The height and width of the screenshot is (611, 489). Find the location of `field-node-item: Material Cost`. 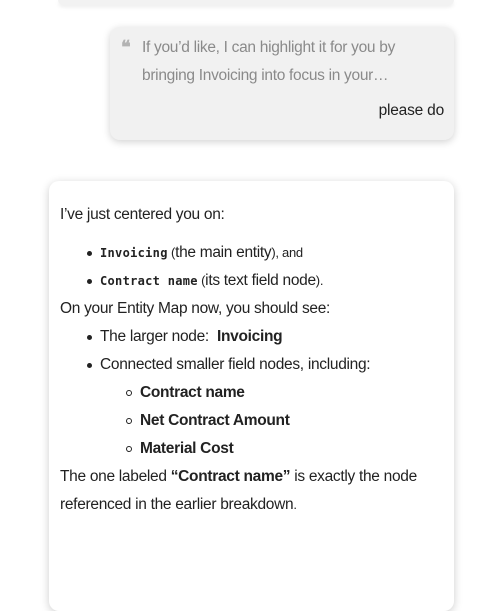

field-node-item: Material Cost is located at coordinates (285, 449).